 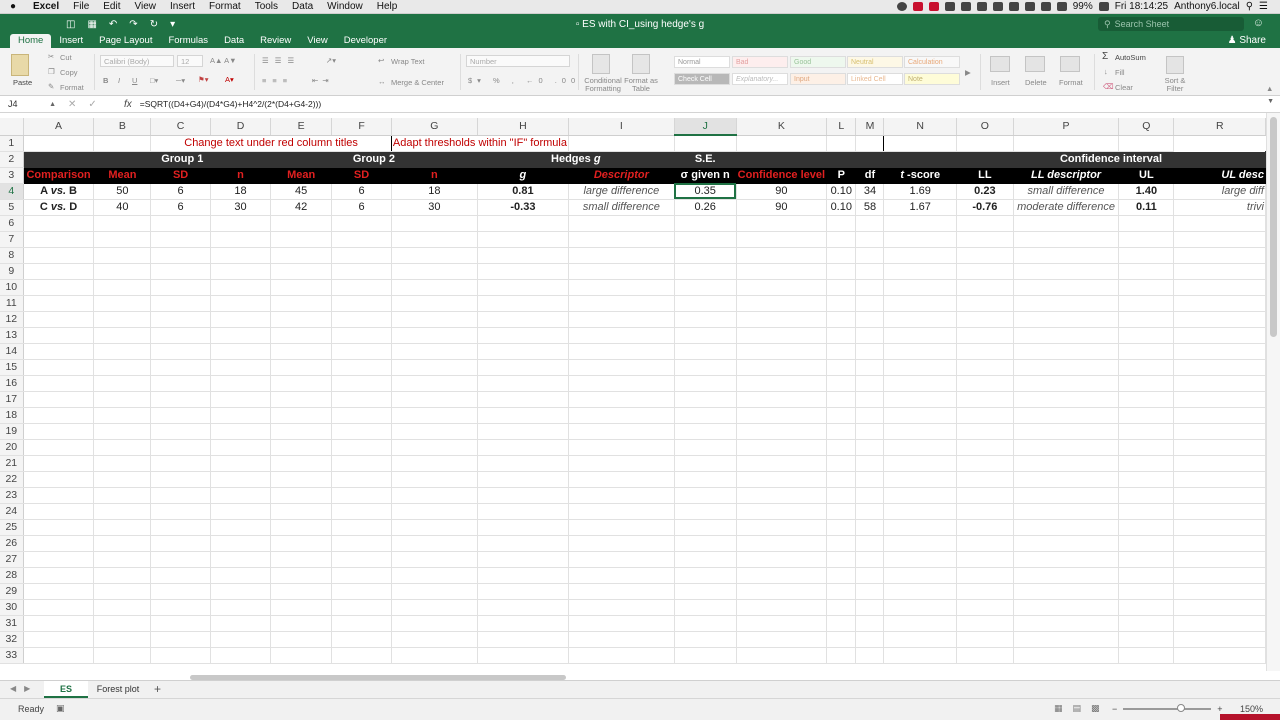 What do you see at coordinates (841, 655) in the screenshot?
I see `cell-l33` at bounding box center [841, 655].